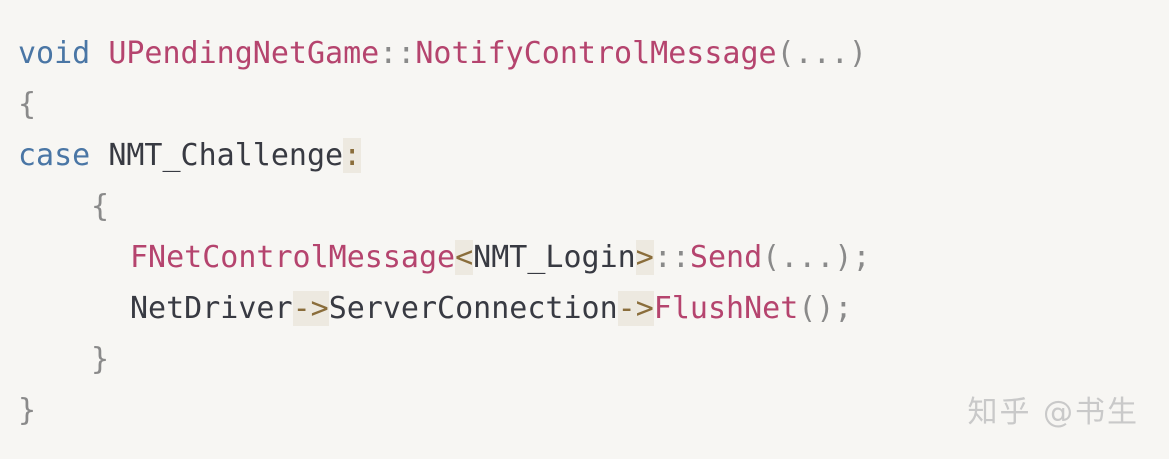 The height and width of the screenshot is (459, 1169). What do you see at coordinates (244, 53) in the screenshot?
I see `class-name: UPendingNetGame` at bounding box center [244, 53].